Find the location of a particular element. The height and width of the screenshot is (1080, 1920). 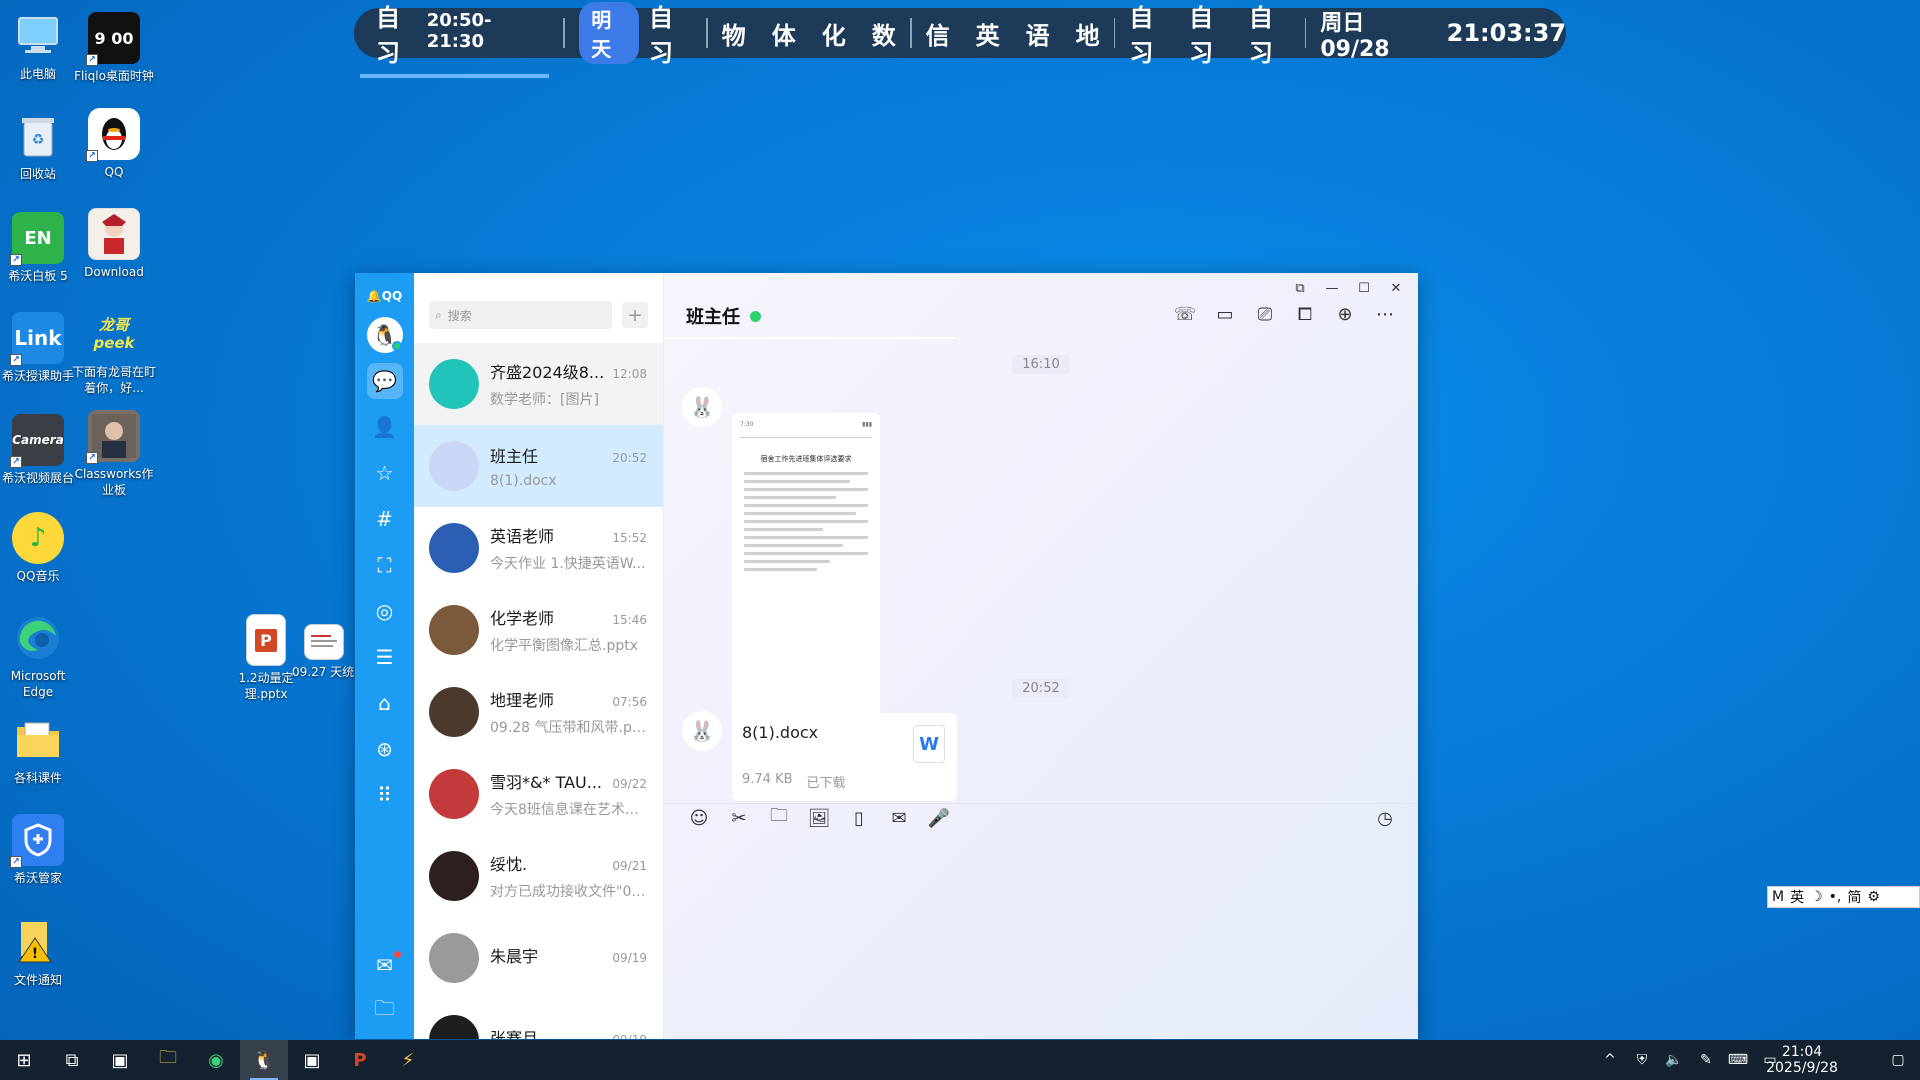

store-nav-icon: ⌂ is located at coordinates (385, 703).